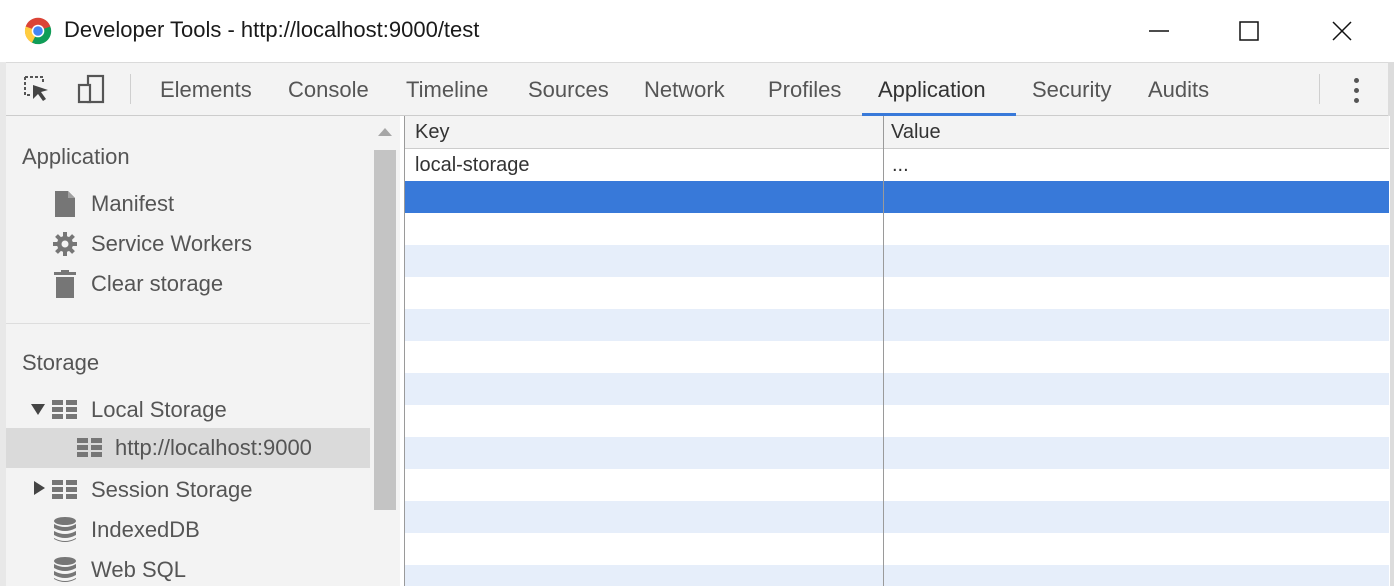 The width and height of the screenshot is (1394, 586). I want to click on sidebar-item-manifest: Manifest, so click(188, 204).